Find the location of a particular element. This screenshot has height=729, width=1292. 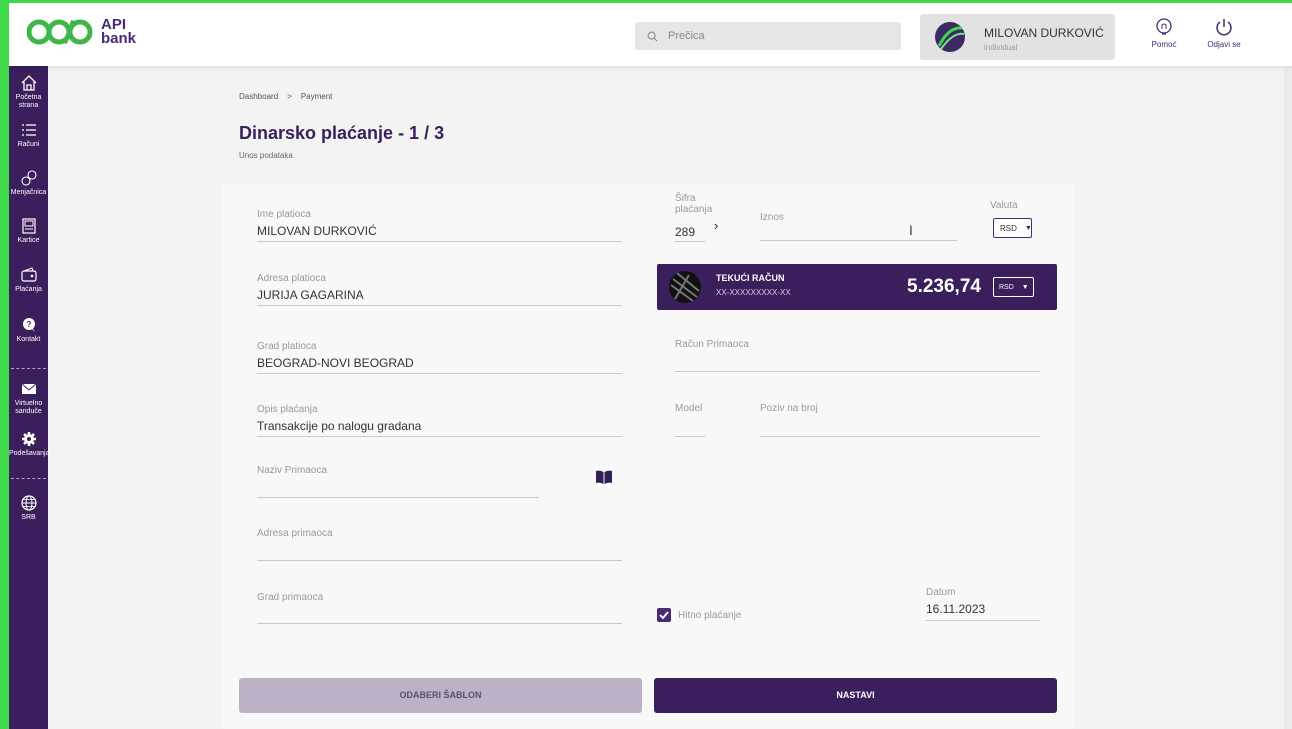

sidebar-item-contact: ? Kontakt is located at coordinates (28, 330).